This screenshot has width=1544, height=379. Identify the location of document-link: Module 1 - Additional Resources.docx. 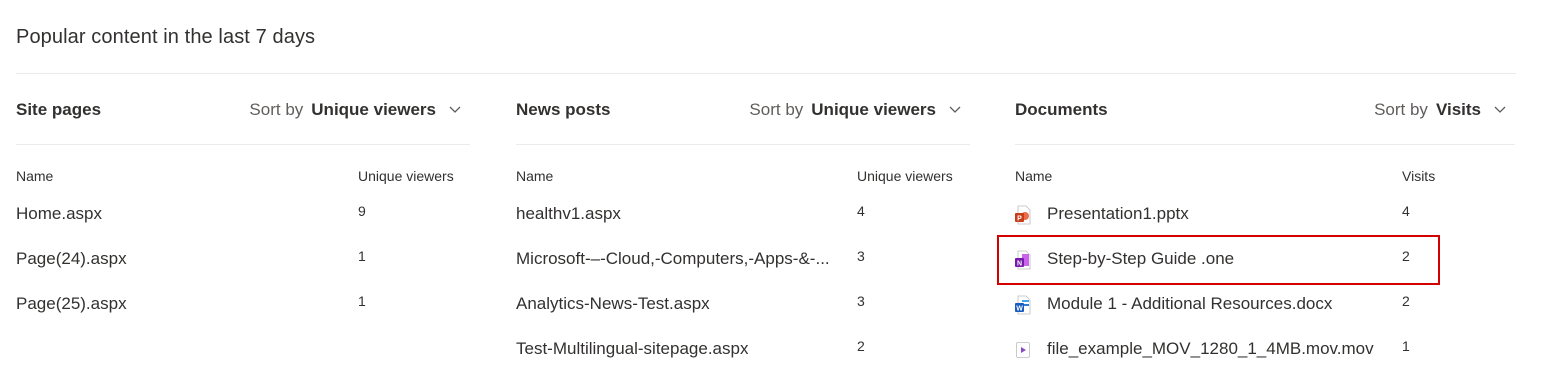
(1189, 304).